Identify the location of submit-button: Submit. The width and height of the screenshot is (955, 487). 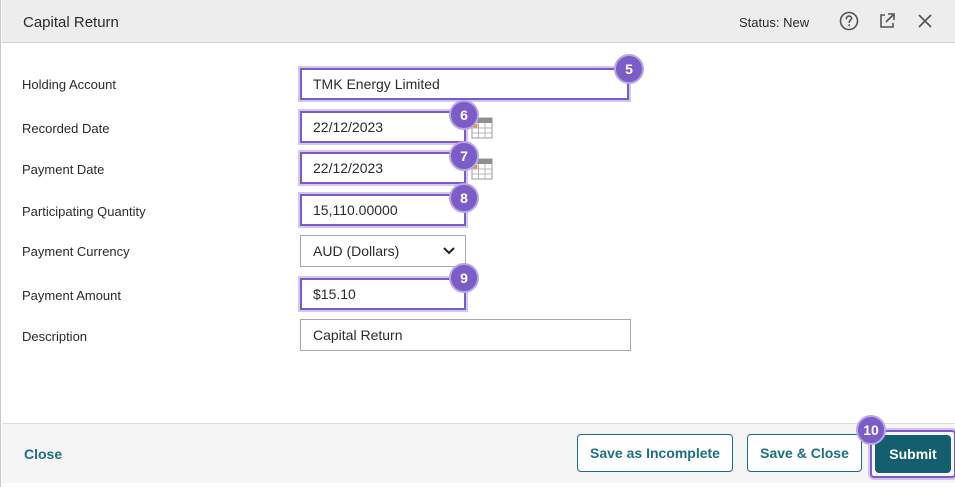
(913, 454).